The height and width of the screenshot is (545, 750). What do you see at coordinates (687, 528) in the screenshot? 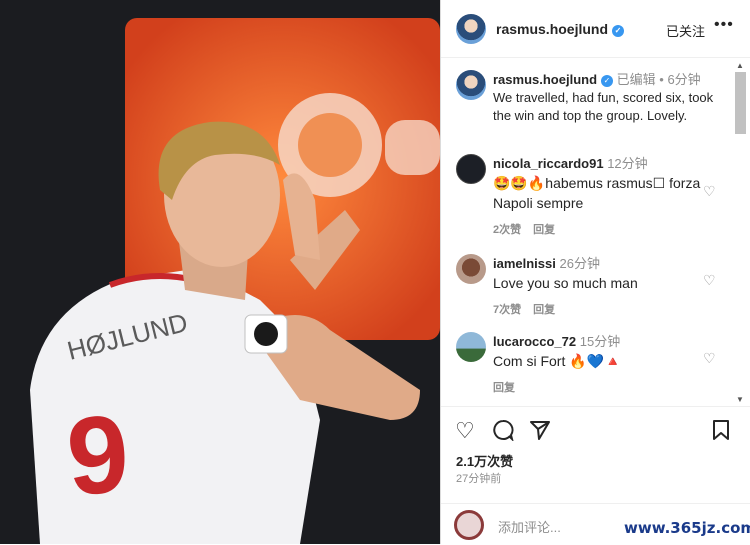
I see `watermark: www.365jz.com` at bounding box center [687, 528].